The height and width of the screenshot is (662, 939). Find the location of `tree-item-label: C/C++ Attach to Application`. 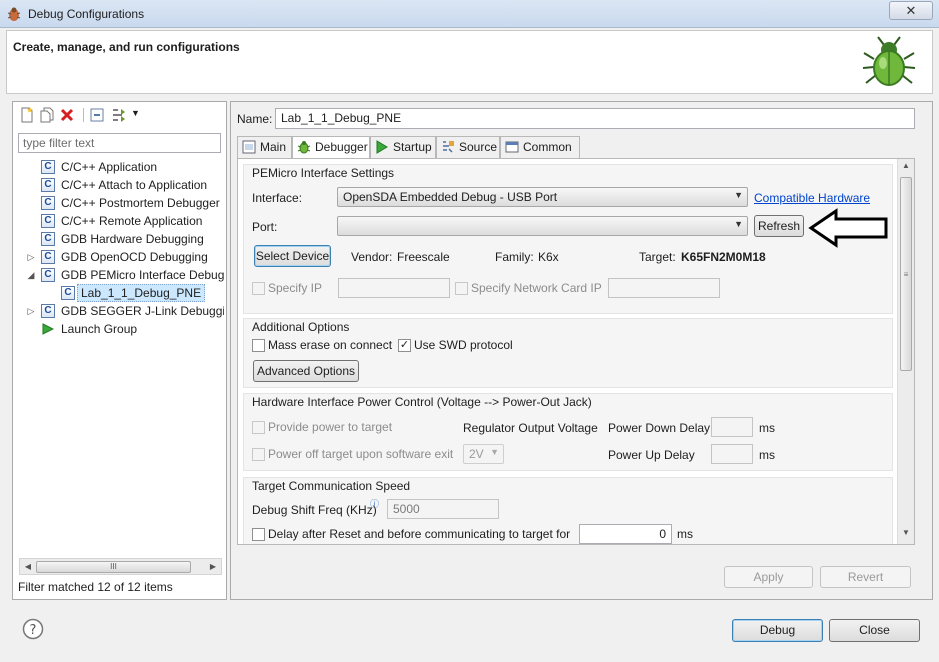

tree-item-label: C/C++ Attach to Application is located at coordinates (134, 185).